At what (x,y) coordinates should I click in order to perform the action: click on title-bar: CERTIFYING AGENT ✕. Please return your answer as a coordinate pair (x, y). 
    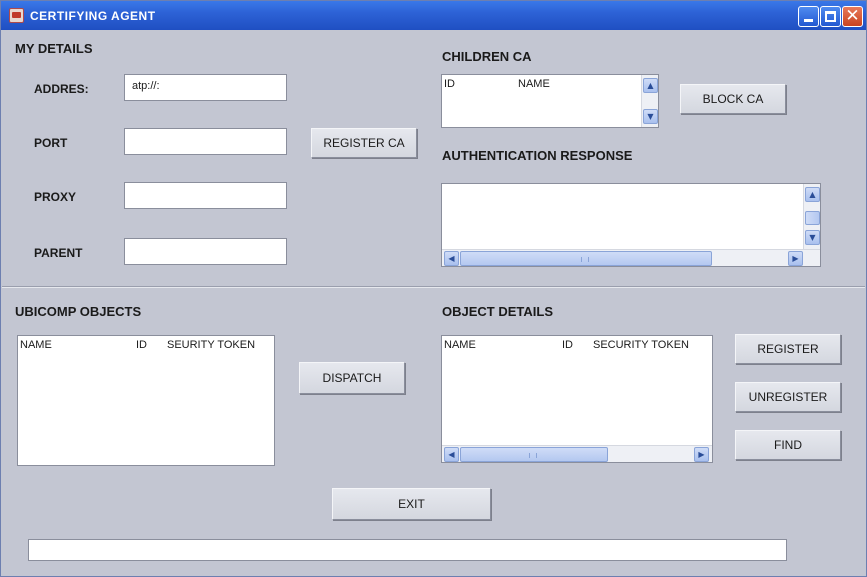
    Looking at the image, I should click on (433, 15).